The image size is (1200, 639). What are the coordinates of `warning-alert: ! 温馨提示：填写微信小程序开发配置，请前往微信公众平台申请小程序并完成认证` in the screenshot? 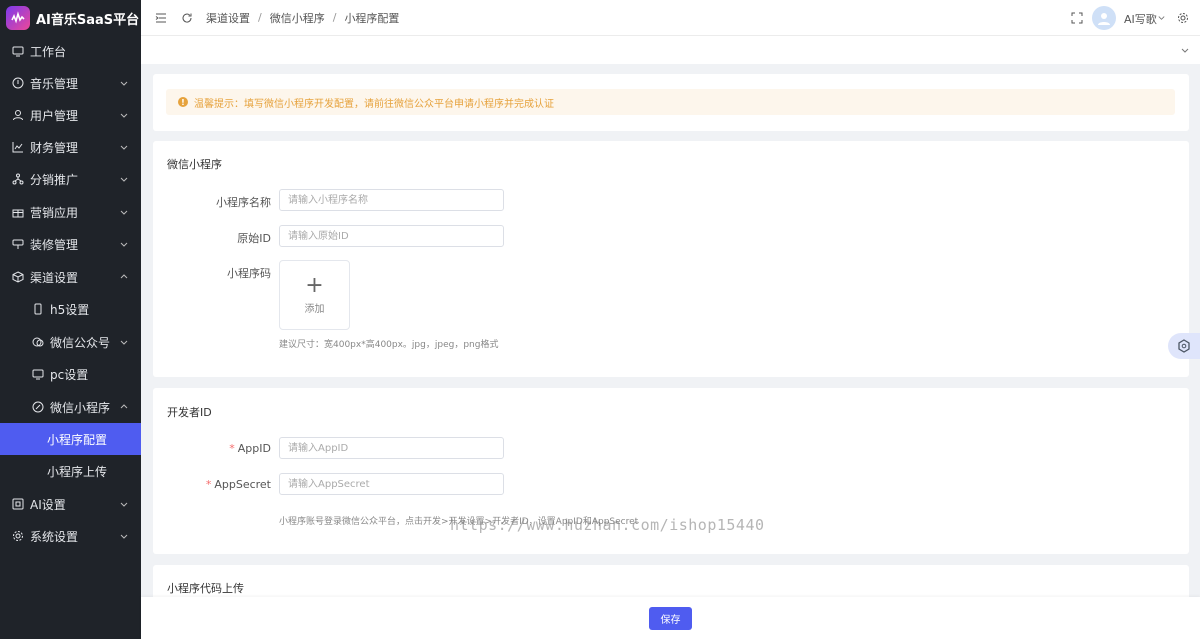 It's located at (670, 102).